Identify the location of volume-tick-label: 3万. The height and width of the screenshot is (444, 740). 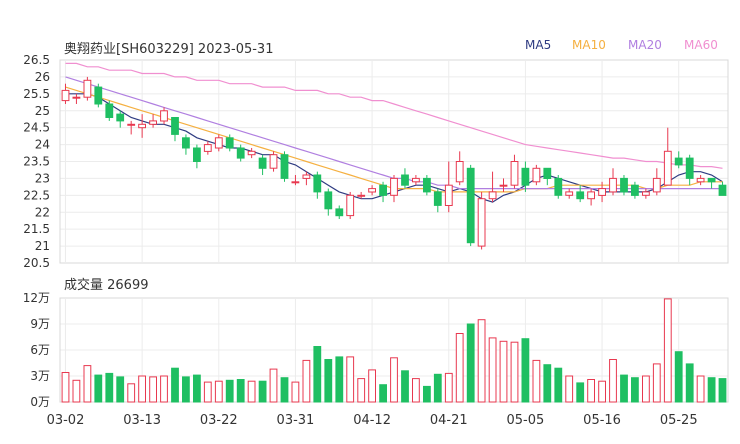
(40, 376).